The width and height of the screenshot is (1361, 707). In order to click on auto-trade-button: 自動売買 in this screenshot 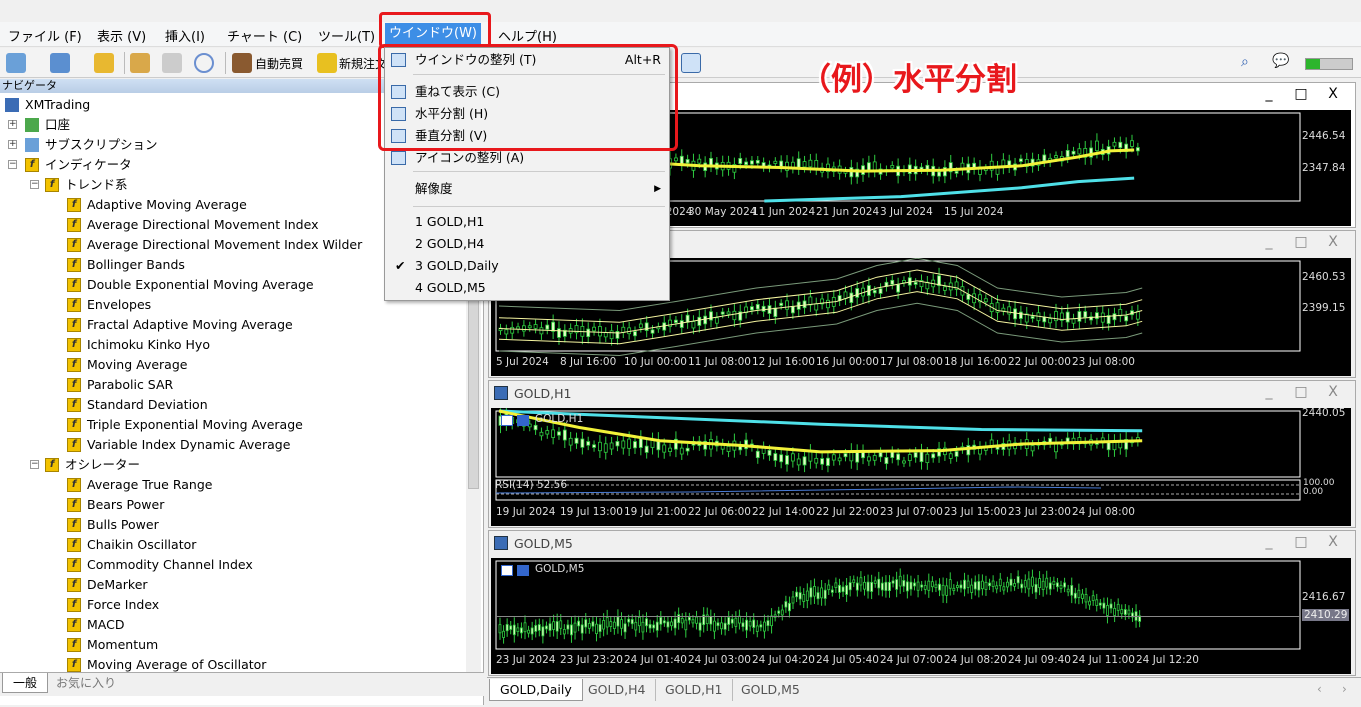, I will do `click(279, 63)`.